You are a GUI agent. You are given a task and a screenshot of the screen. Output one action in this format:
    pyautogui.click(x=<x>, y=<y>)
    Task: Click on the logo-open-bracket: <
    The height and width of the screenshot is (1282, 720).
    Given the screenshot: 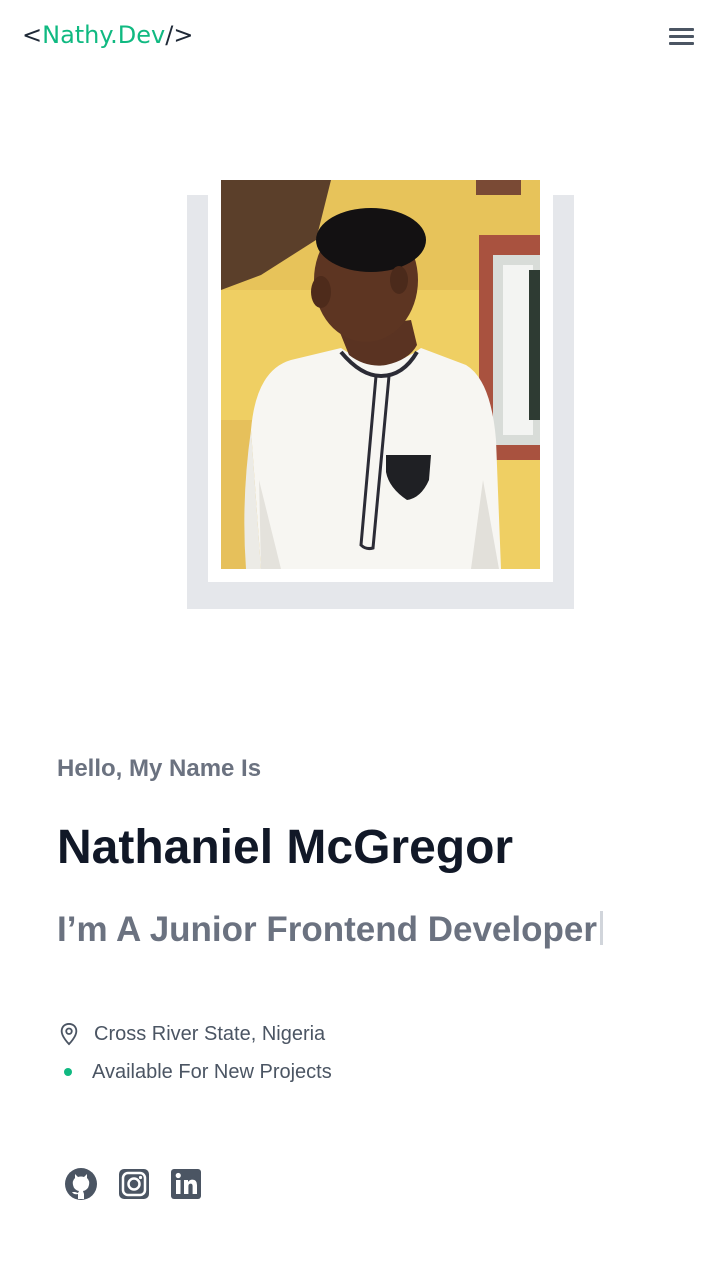 What is the action you would take?
    pyautogui.click(x=32, y=35)
    